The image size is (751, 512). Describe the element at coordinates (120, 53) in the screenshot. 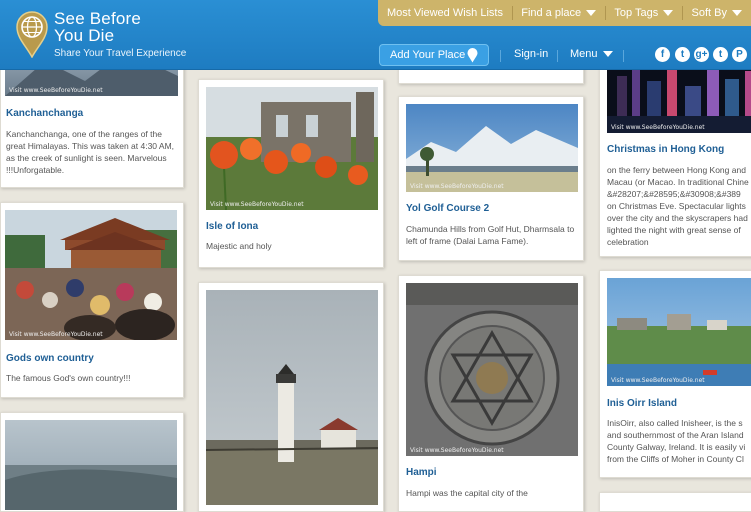

I see `site-tagline: Share Your Travel Experience` at that location.